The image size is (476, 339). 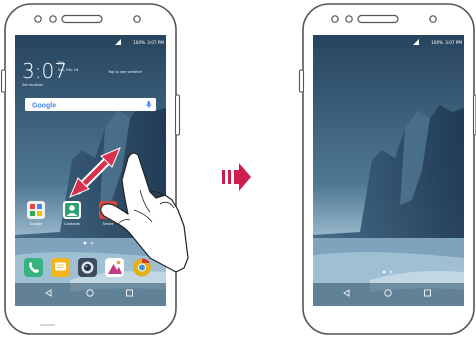 What do you see at coordinates (236, 177) in the screenshot?
I see `triple-arrow-right-icon` at bounding box center [236, 177].